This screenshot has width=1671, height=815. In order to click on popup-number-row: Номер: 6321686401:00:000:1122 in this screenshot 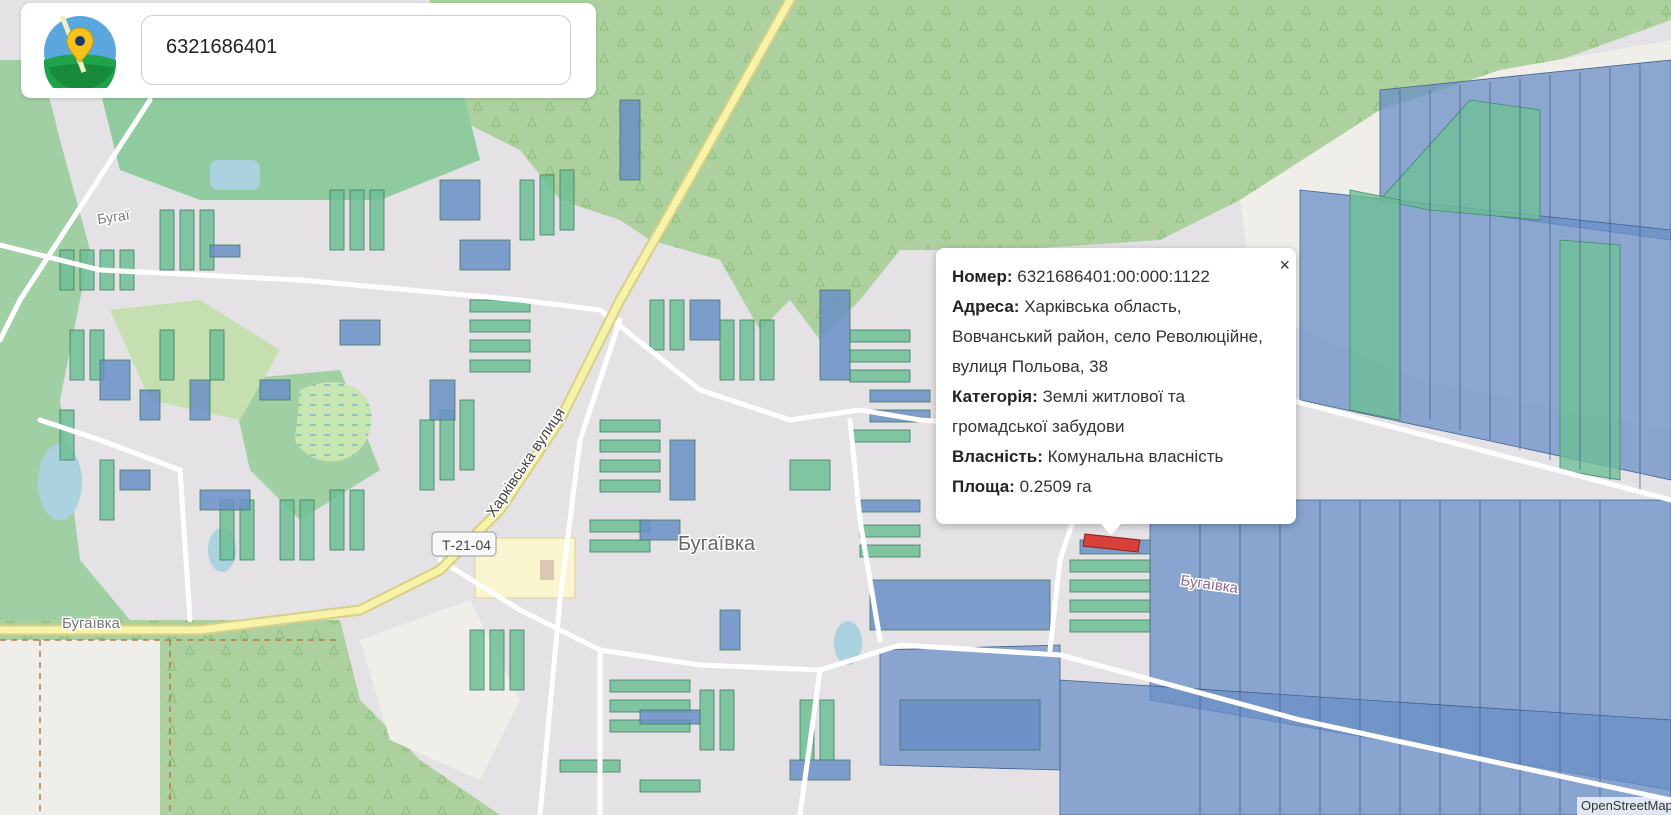, I will do `click(1081, 276)`.